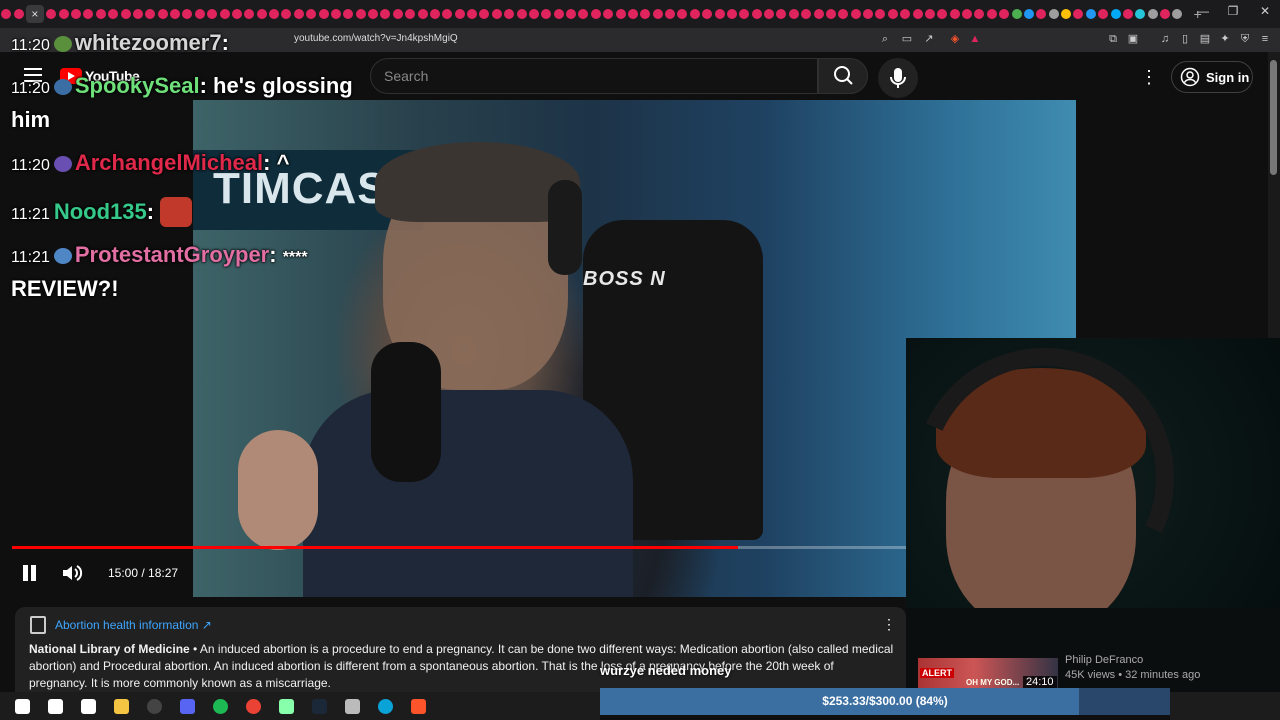 Image resolution: width=1280 pixels, height=720 pixels. What do you see at coordinates (29, 573) in the screenshot?
I see `pause-button` at bounding box center [29, 573].